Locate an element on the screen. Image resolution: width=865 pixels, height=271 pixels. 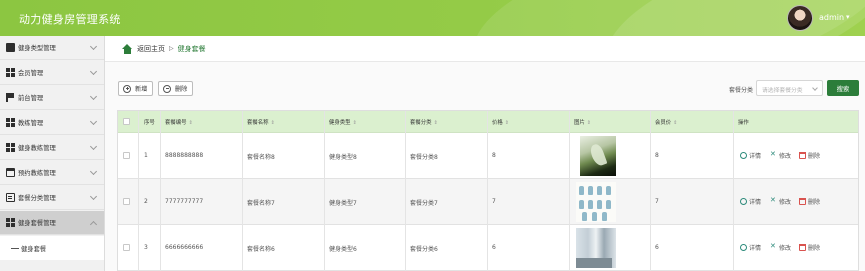
cell-name: 套餐名称8 is located at coordinates (261, 157).